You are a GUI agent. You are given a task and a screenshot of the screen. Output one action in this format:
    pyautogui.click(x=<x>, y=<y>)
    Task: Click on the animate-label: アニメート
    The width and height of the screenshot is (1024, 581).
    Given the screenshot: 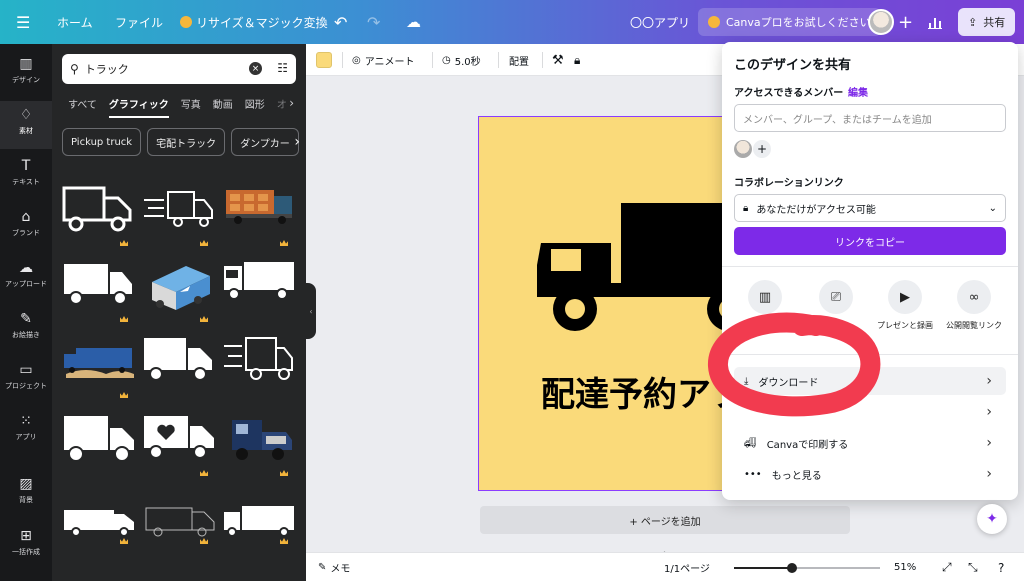 What is the action you would take?
    pyautogui.click(x=389, y=62)
    